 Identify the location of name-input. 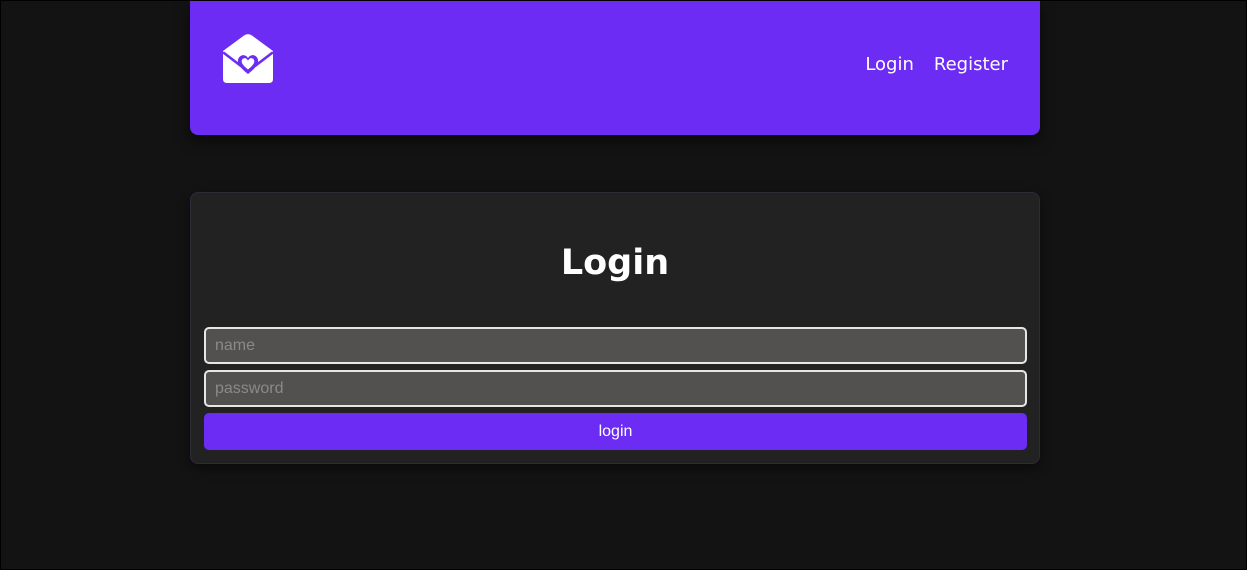
(615, 345).